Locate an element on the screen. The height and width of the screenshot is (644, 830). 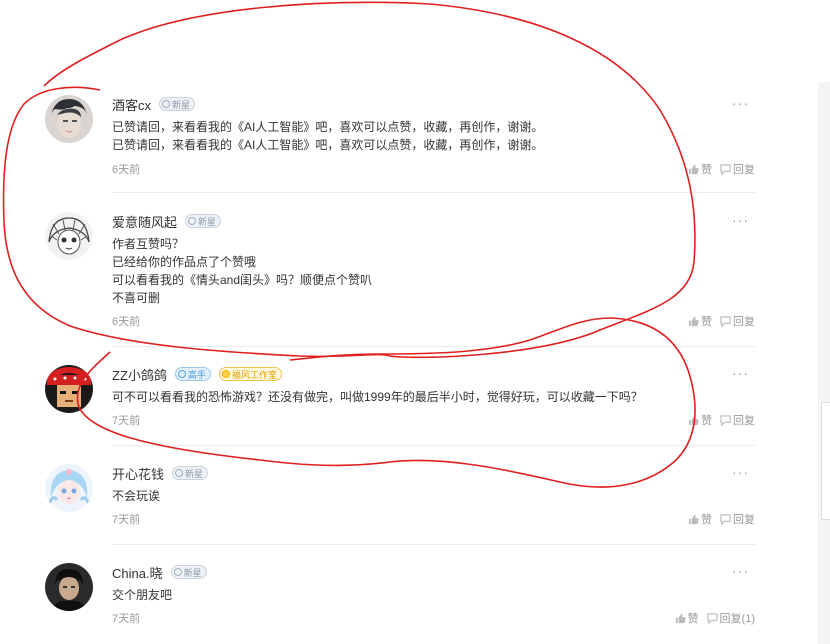
comment-line: 作者互赞吗？ is located at coordinates (148, 244).